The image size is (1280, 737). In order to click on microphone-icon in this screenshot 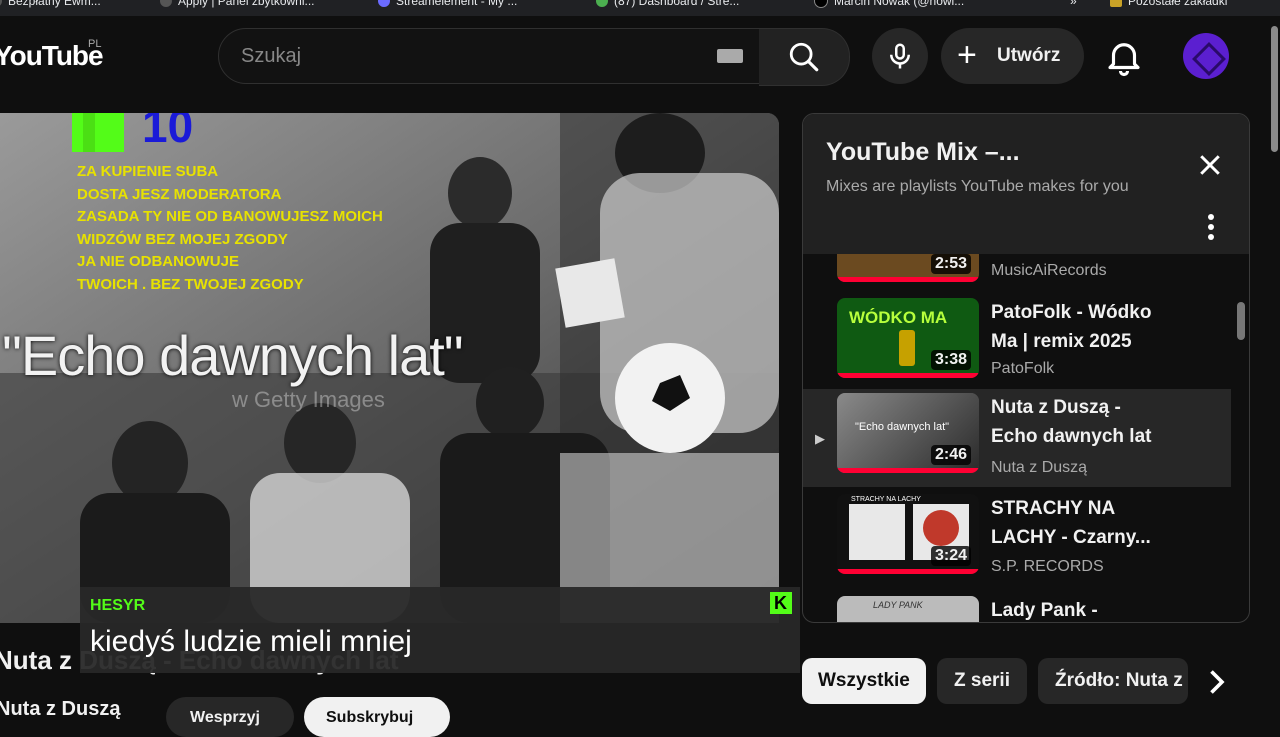, I will do `click(900, 56)`.